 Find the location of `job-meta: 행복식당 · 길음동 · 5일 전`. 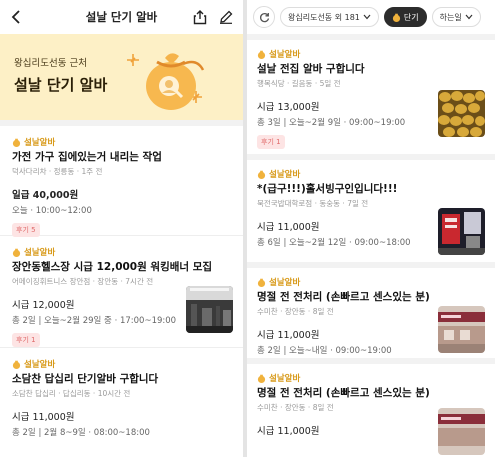

job-meta: 행복식당 · 길음동 · 5일 전 is located at coordinates (299, 83).